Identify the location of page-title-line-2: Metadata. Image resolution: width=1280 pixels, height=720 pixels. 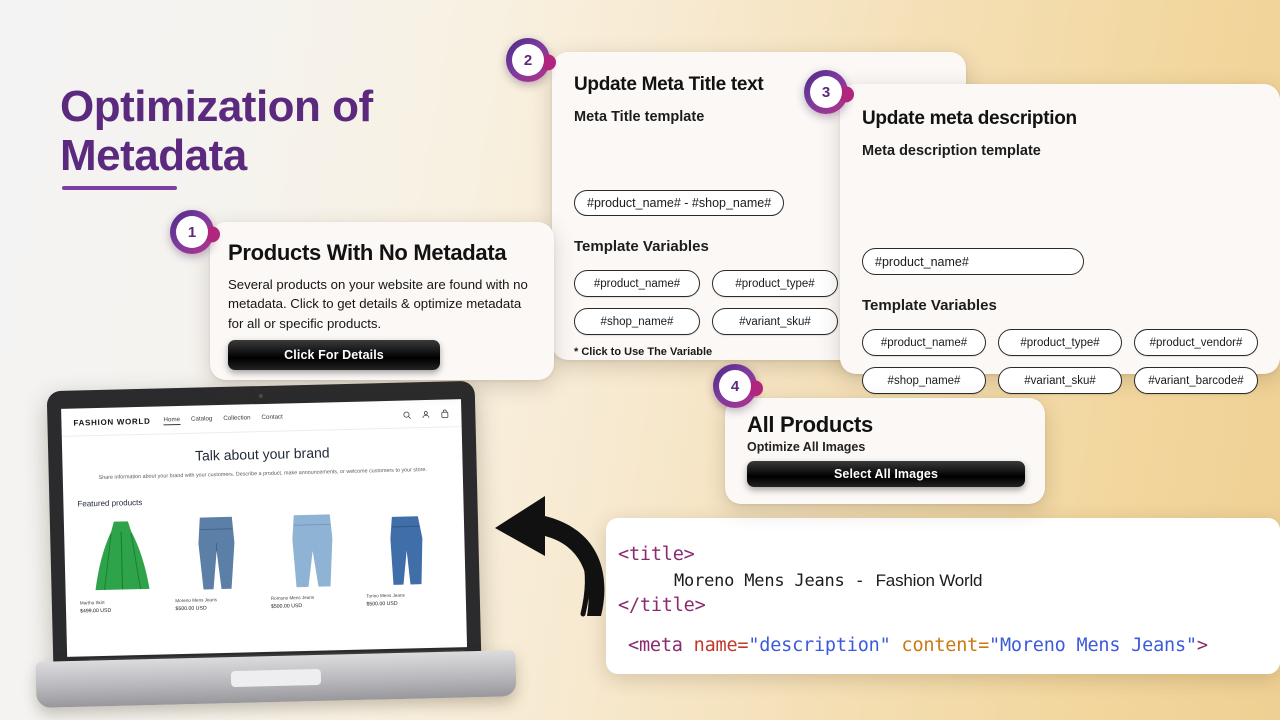
(153, 156).